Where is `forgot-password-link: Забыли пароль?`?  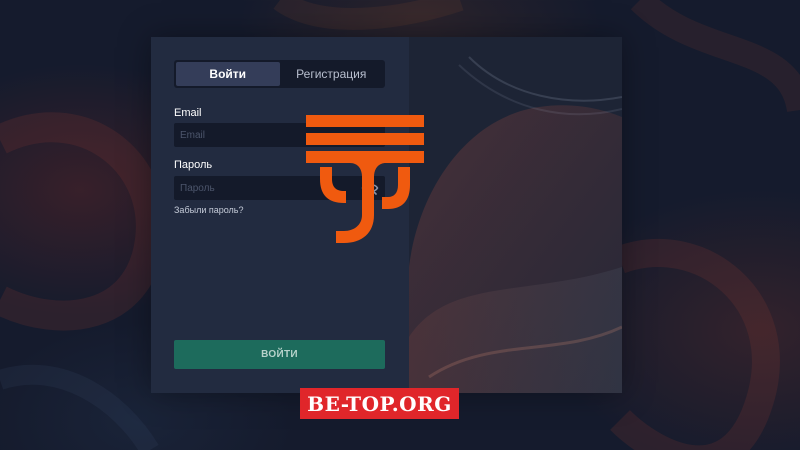 forgot-password-link: Забыли пароль? is located at coordinates (208, 210).